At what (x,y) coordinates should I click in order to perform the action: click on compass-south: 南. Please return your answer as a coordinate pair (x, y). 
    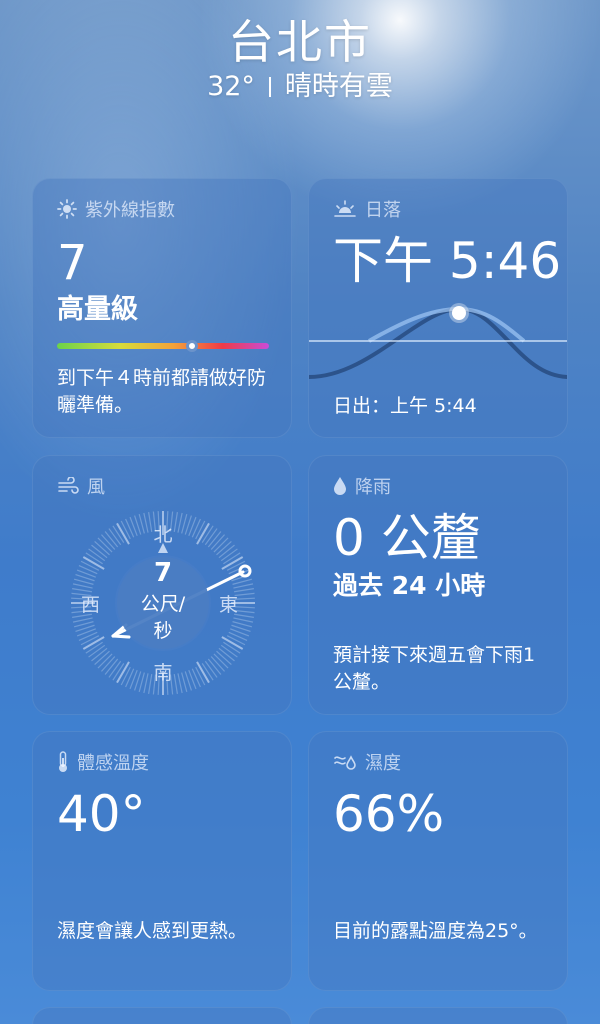
    Looking at the image, I should click on (163, 673).